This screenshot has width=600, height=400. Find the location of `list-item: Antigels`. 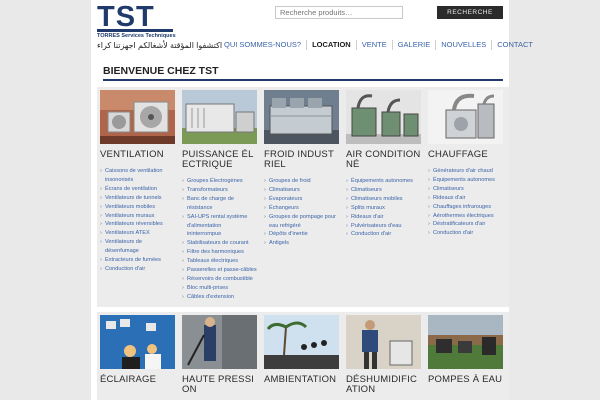

list-item: Antigels is located at coordinates (301, 243).